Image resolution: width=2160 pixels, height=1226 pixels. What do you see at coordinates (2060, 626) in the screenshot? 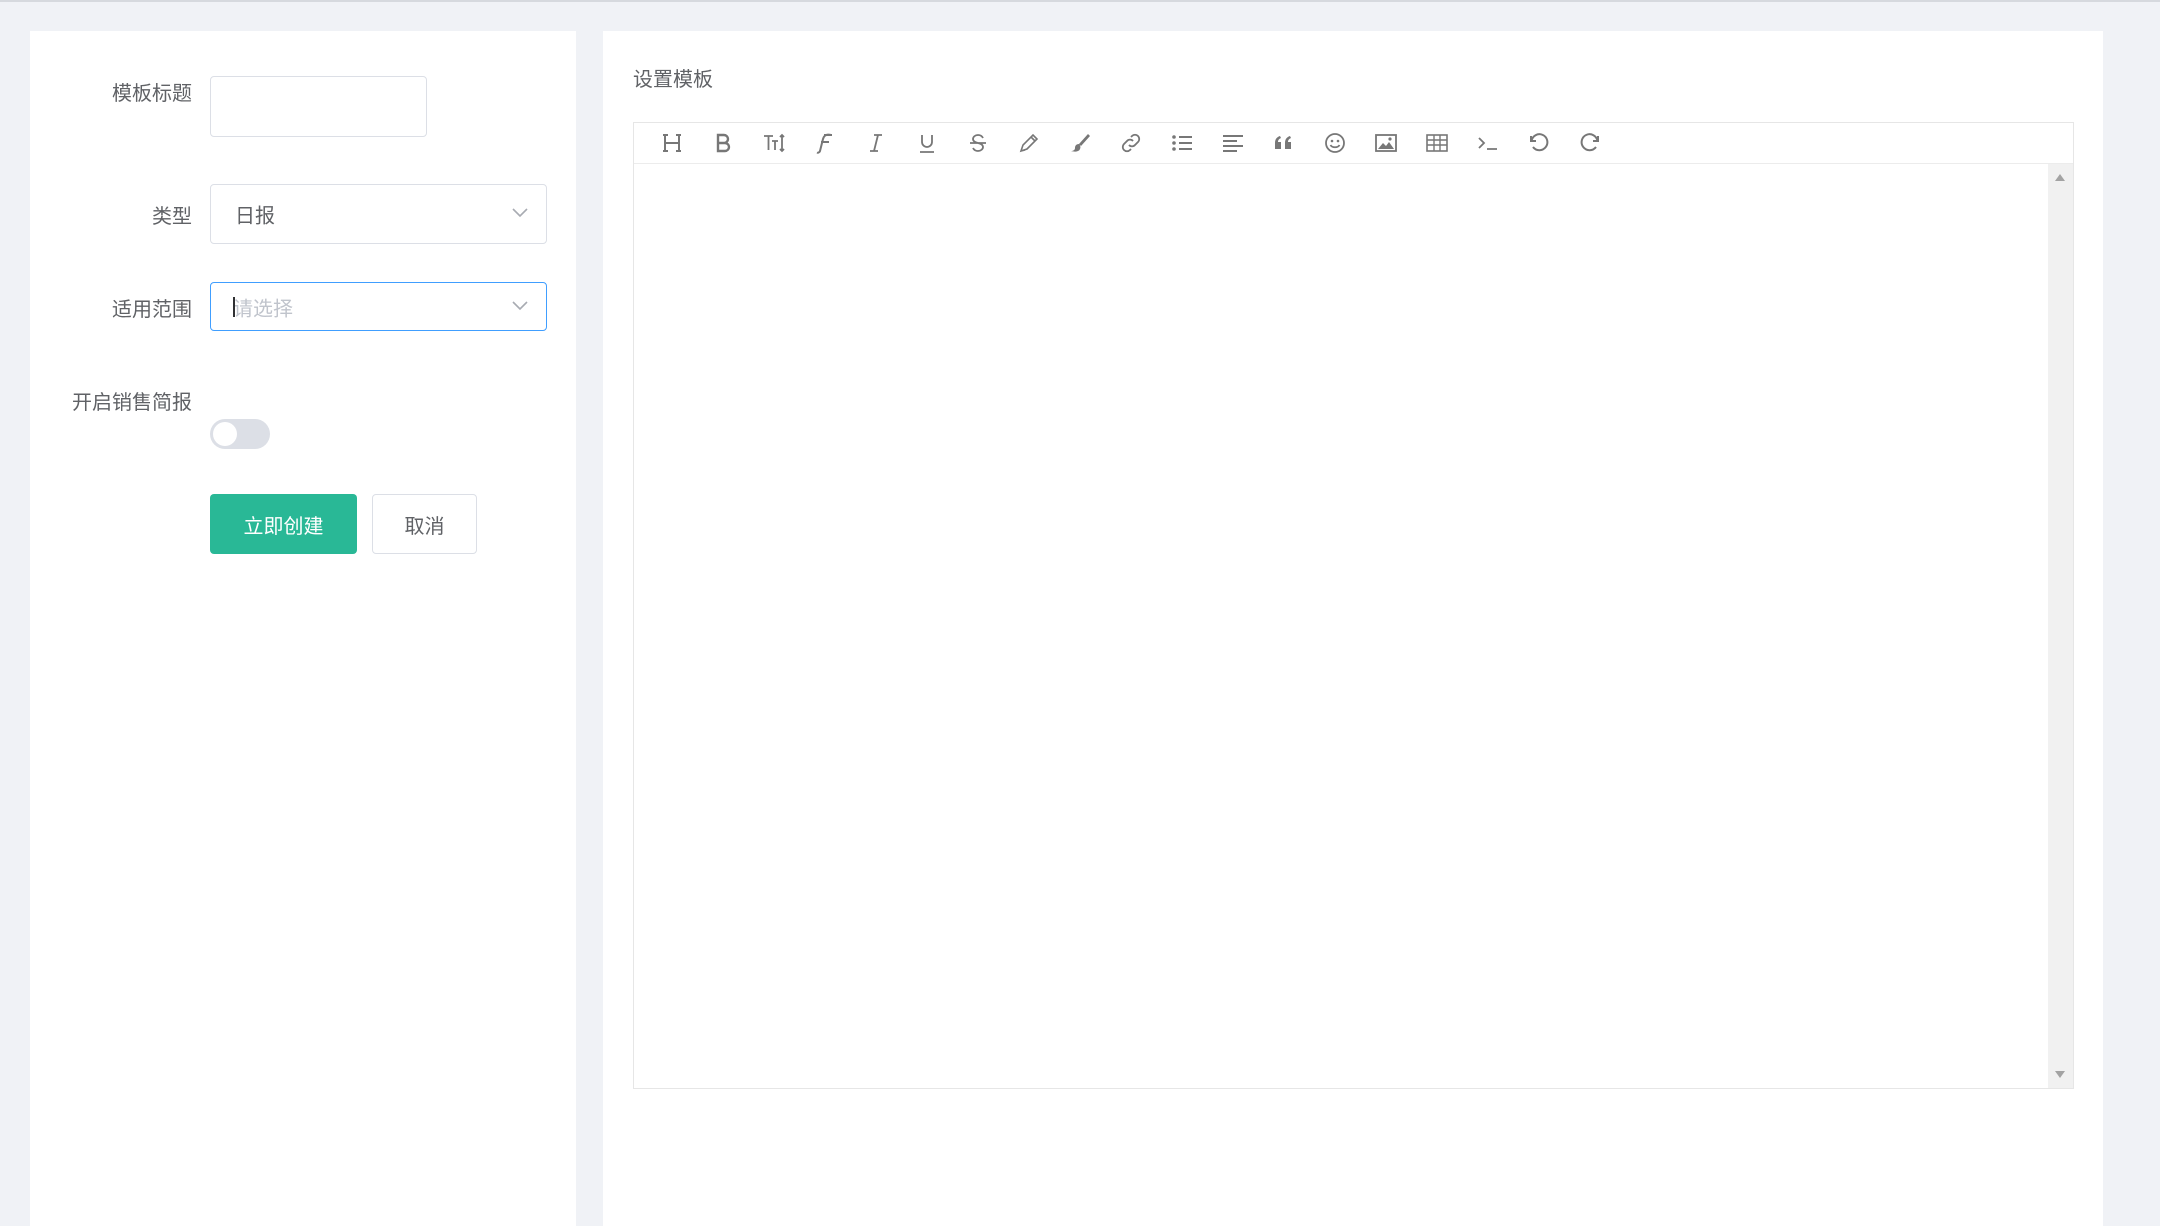
I see `editor-scrollbar` at bounding box center [2060, 626].